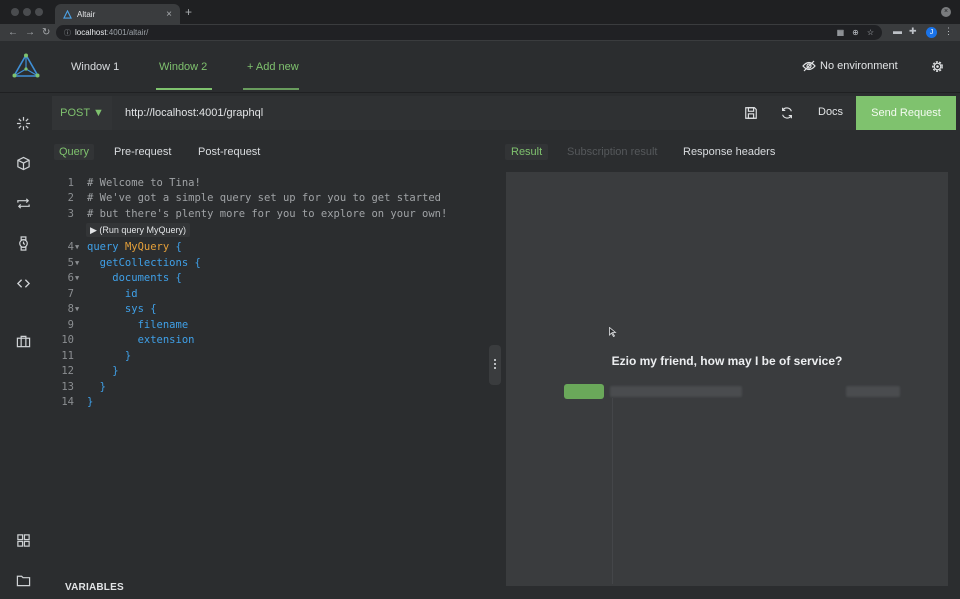 The image size is (960, 599). What do you see at coordinates (948, 31) in the screenshot?
I see `menu-kebab-icon: ⋮` at bounding box center [948, 31].